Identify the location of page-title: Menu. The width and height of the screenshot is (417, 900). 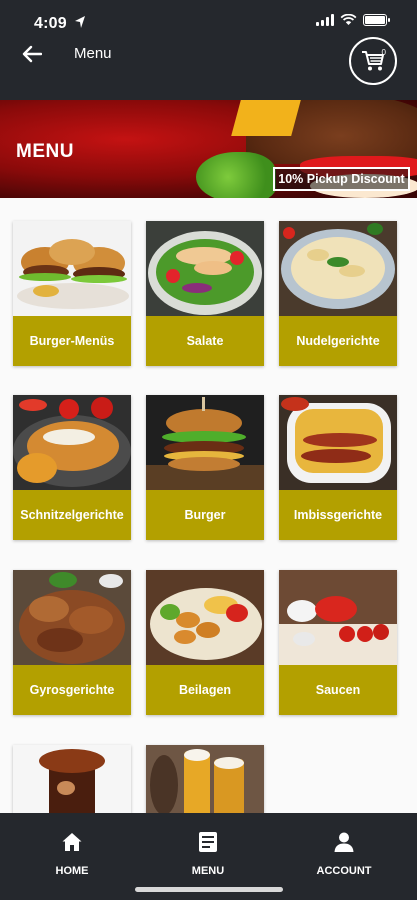
(93, 53).